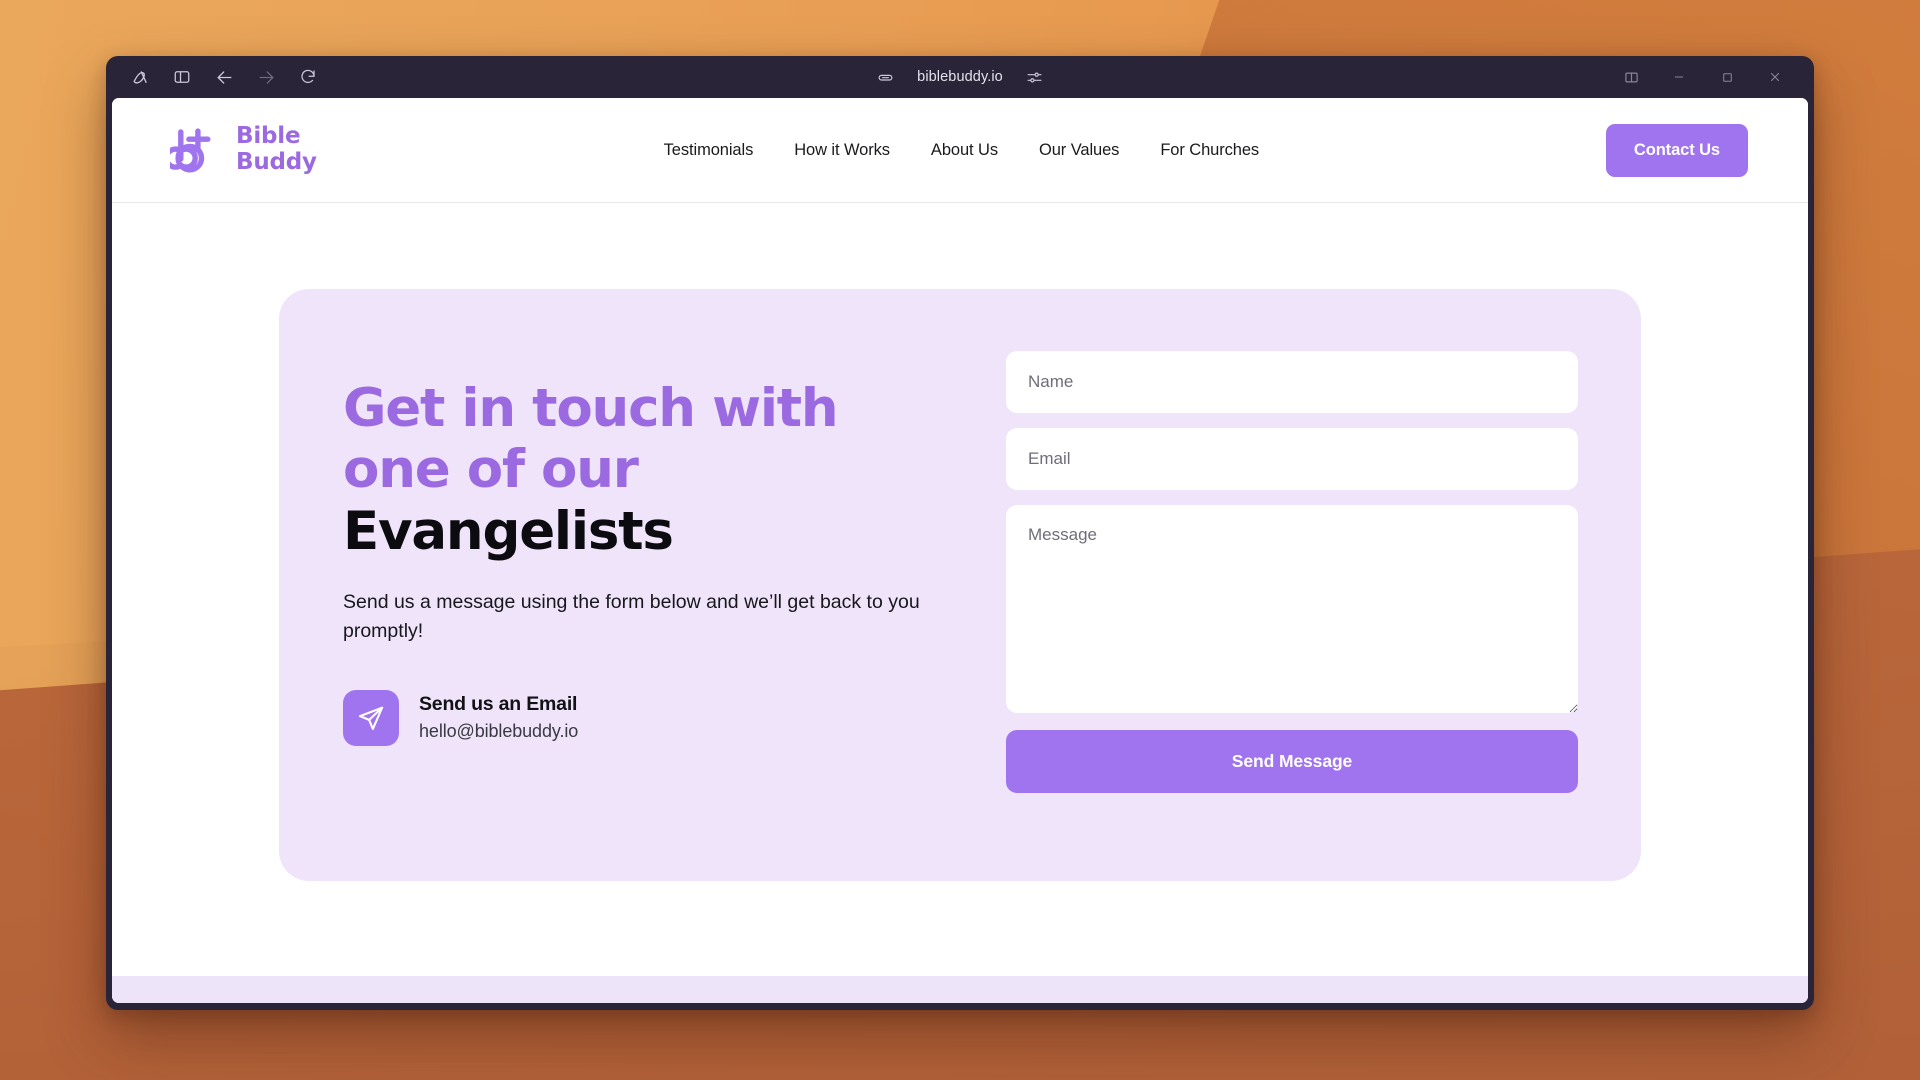  What do you see at coordinates (371, 717) in the screenshot?
I see `paper-plane-icon` at bounding box center [371, 717].